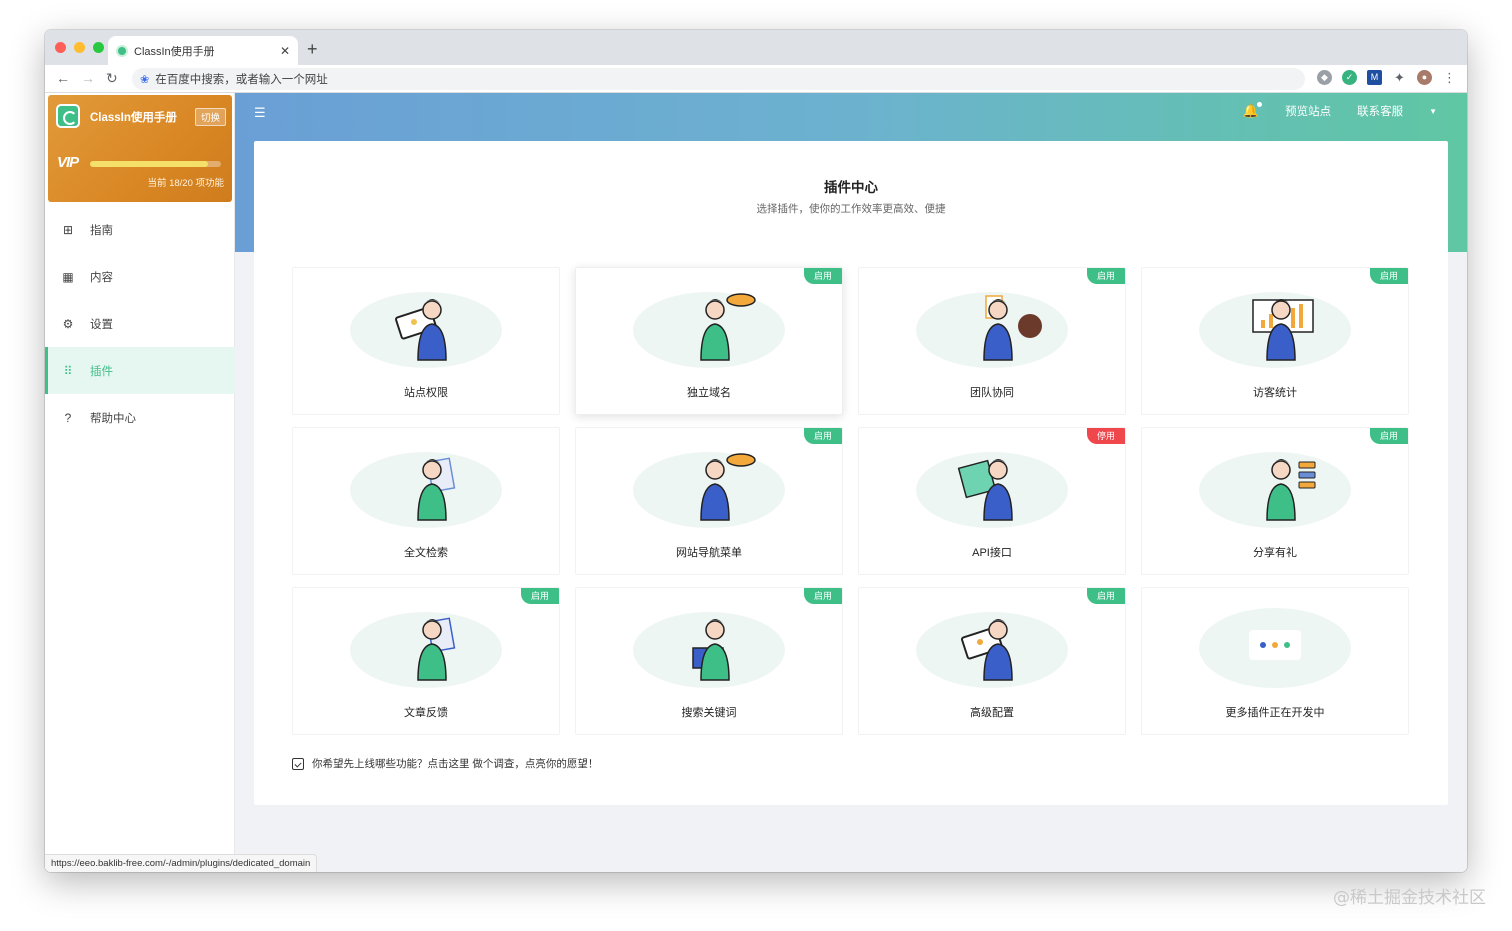 This screenshot has width=1512, height=931. I want to click on plugin-card: 启用 网站导航菜单, so click(709, 501).